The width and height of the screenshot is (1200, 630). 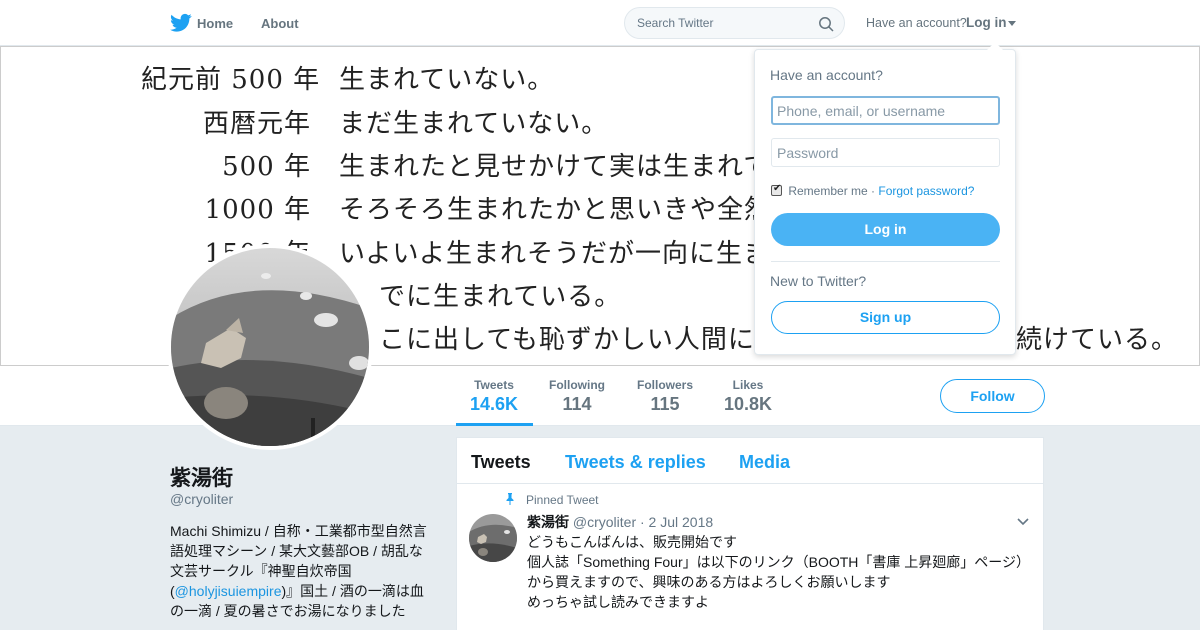 I want to click on twitter-bird-icon, so click(x=181, y=23).